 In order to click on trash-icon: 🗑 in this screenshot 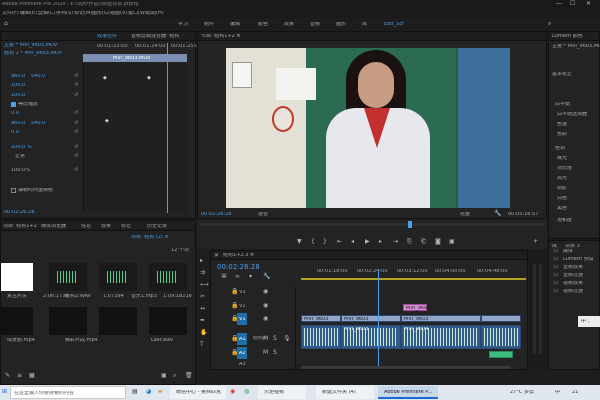, I will do `click(189, 376)`.